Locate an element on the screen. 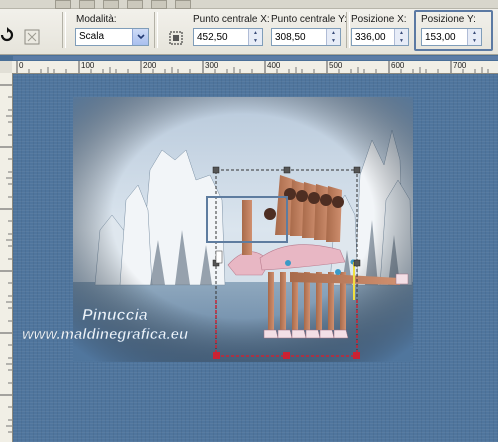 Image resolution: width=498 pixels, height=442 pixels. watermark-line1: Pinuccia is located at coordinates (115, 315).